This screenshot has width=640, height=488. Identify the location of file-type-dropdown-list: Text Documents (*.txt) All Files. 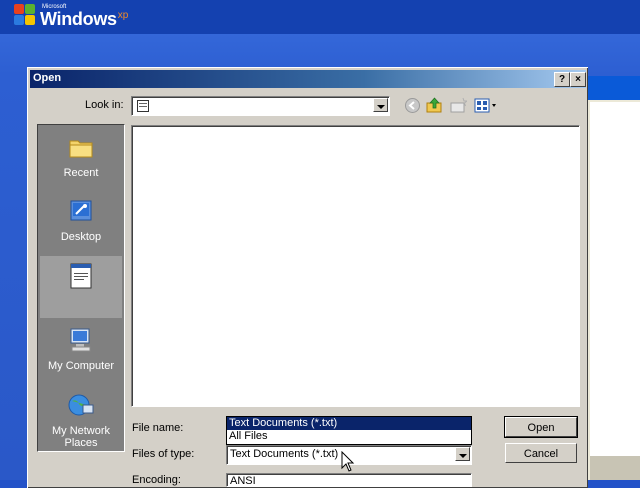
(349, 430).